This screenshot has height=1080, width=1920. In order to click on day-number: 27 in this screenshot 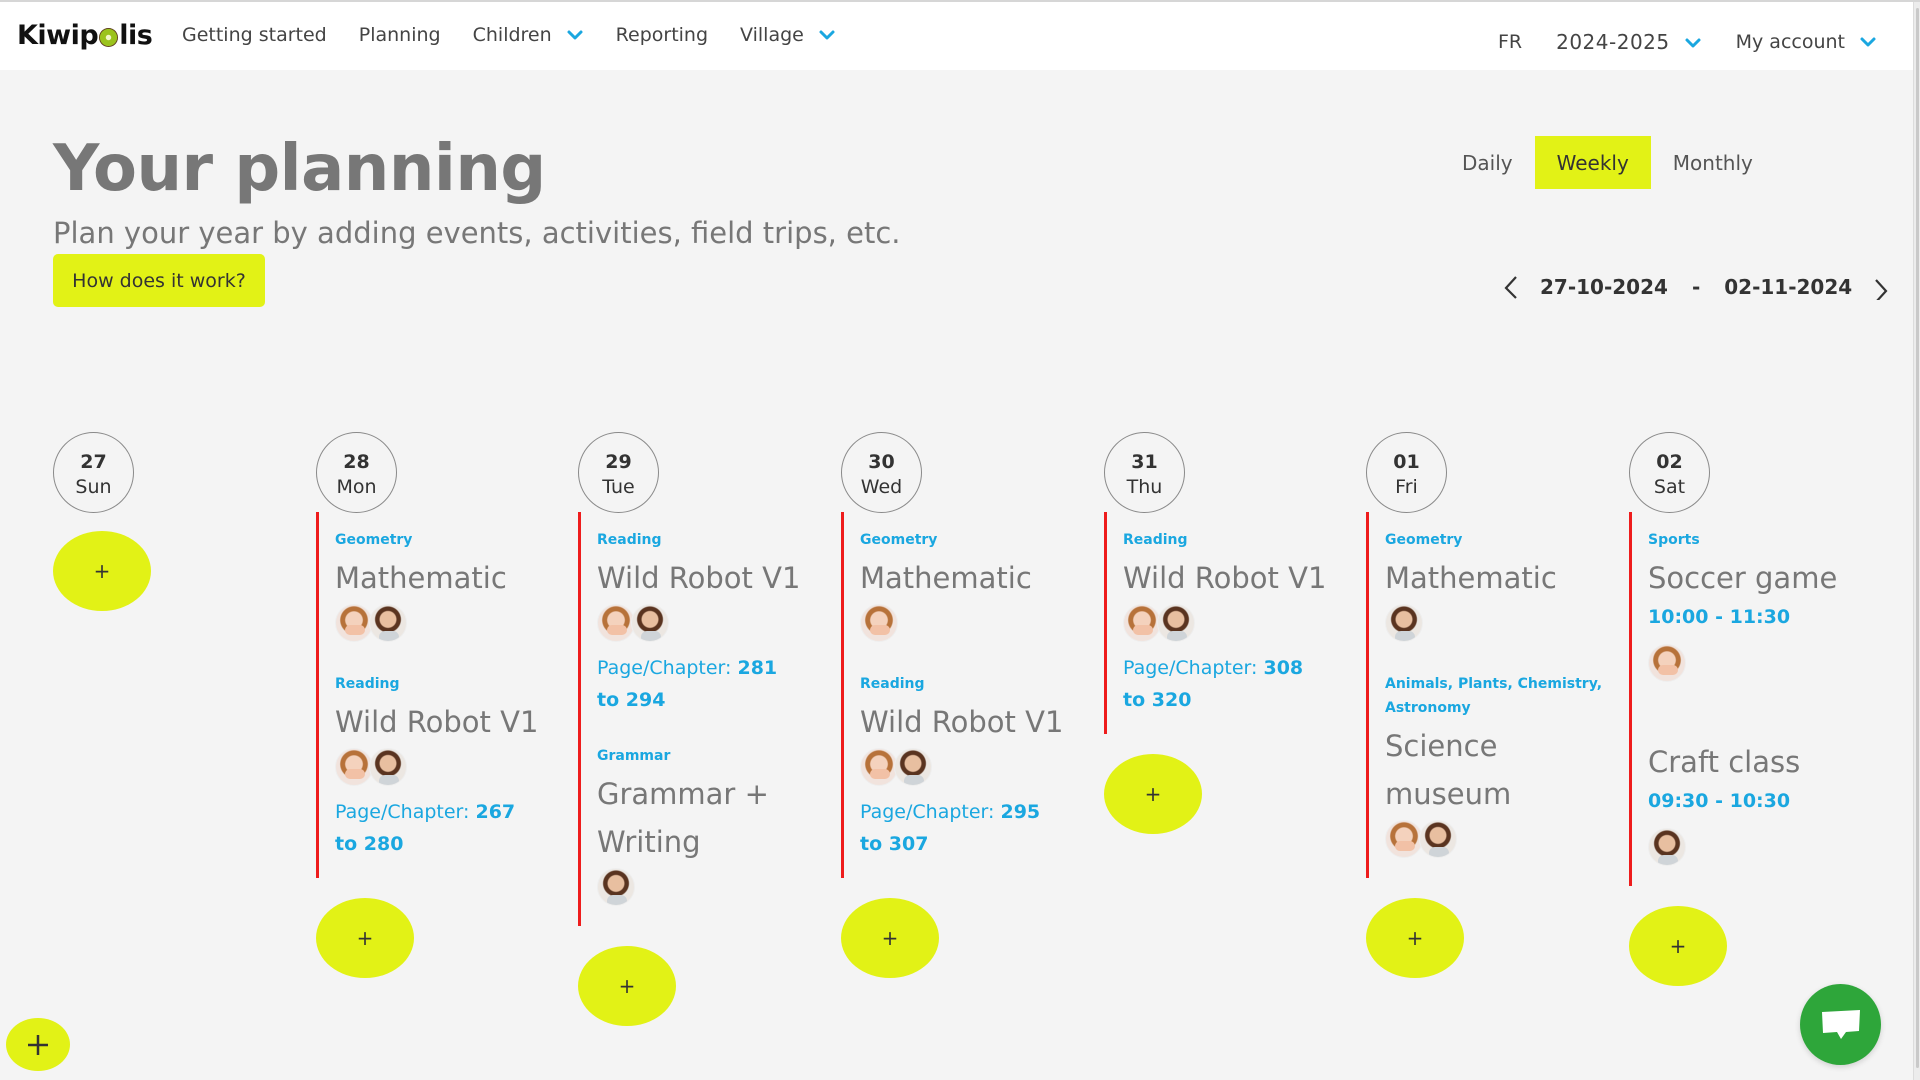, I will do `click(93, 461)`.